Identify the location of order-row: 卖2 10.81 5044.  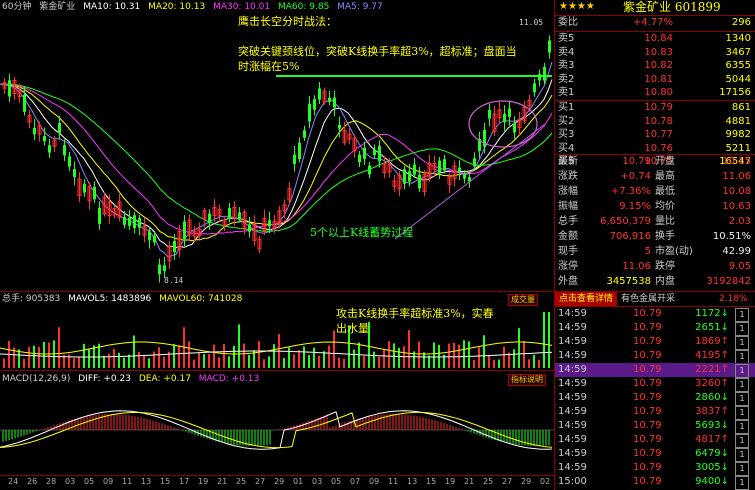
(655, 80).